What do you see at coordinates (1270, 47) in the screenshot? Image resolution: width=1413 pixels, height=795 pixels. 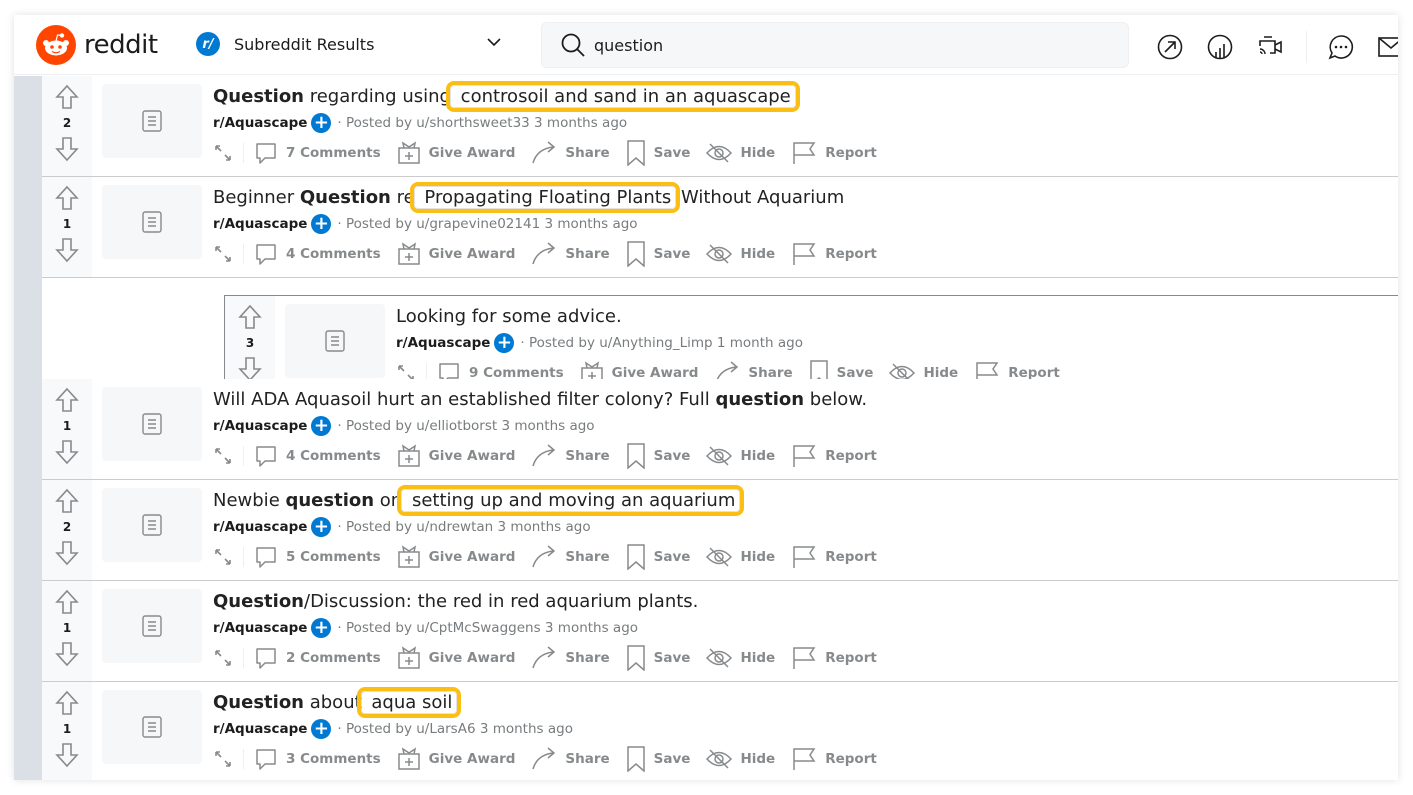 I see `live-icon` at bounding box center [1270, 47].